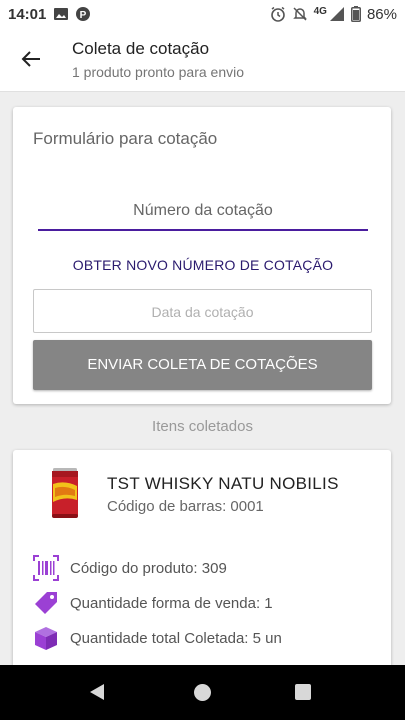  What do you see at coordinates (202, 365) in the screenshot?
I see `send-quotes-button: ENVIAR COLETA DE COTAÇÕES` at bounding box center [202, 365].